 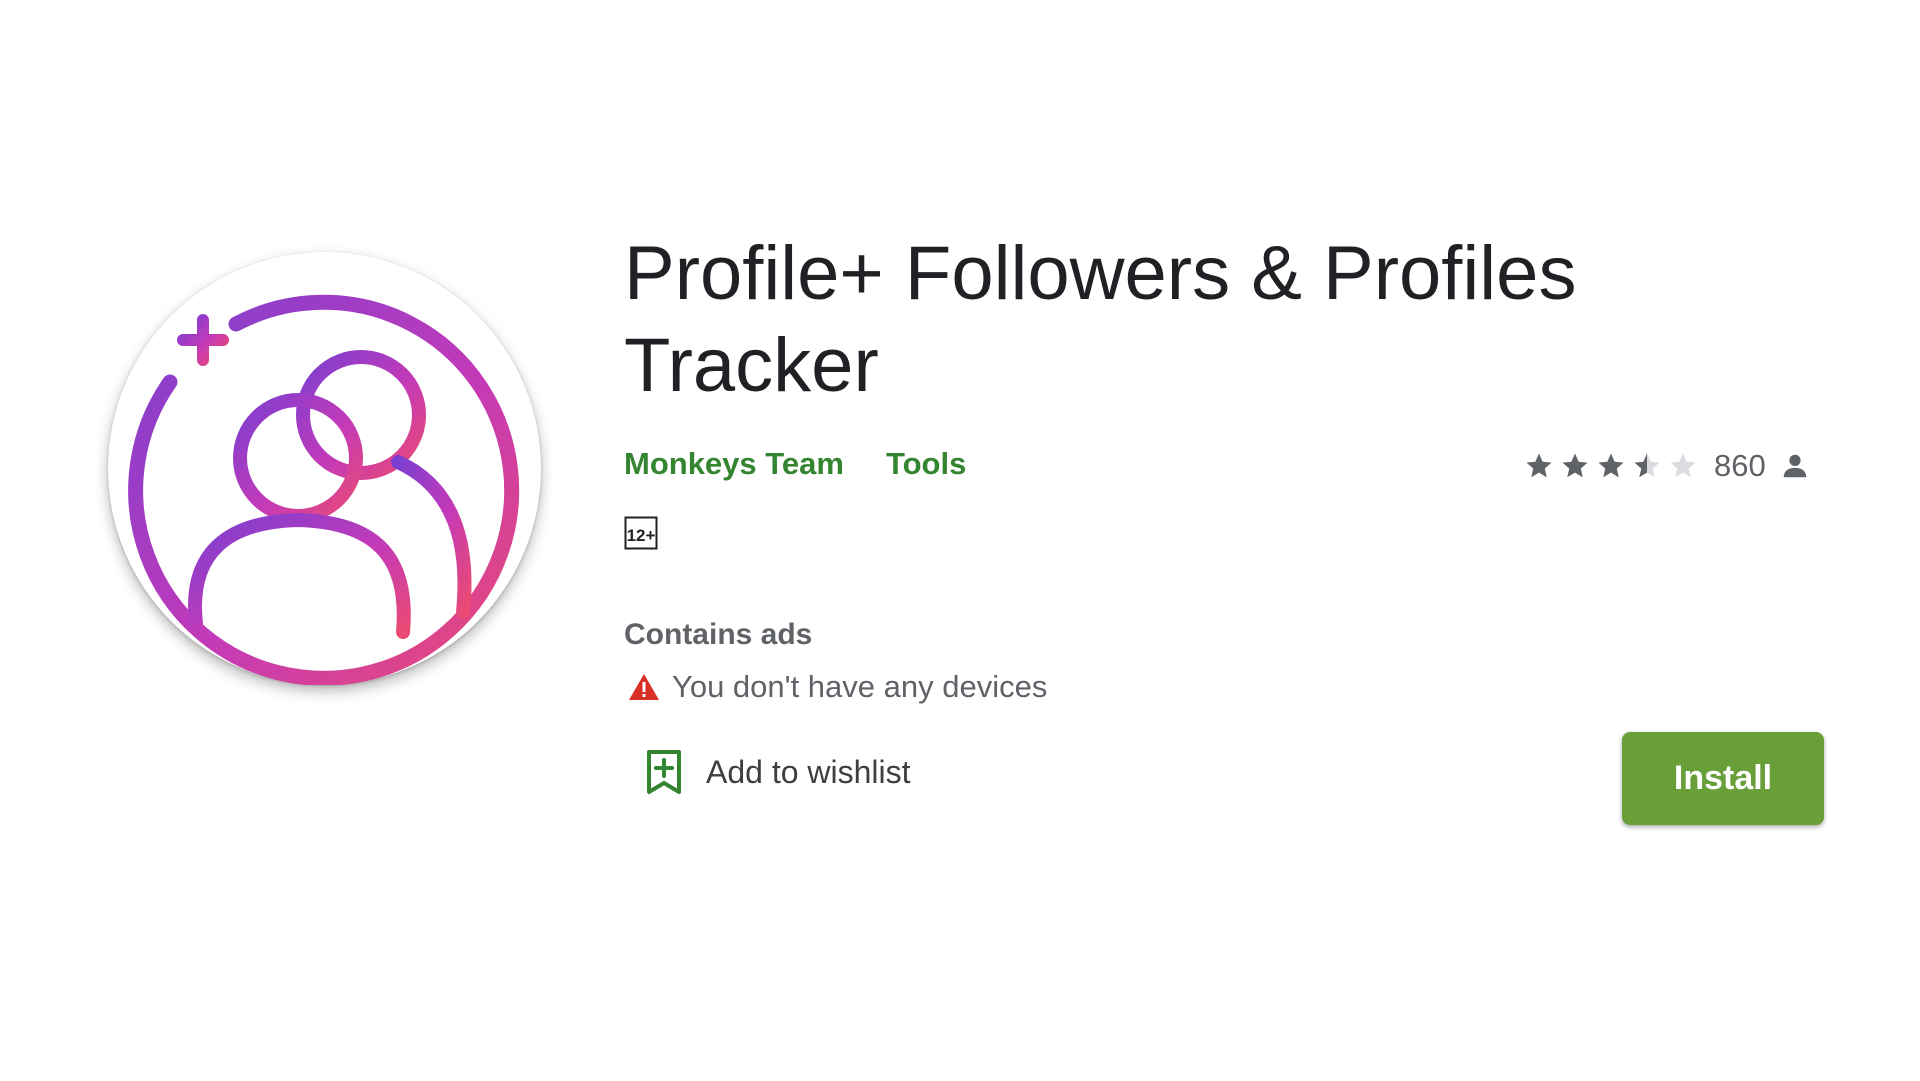 I want to click on category-link: Tools, so click(x=926, y=464).